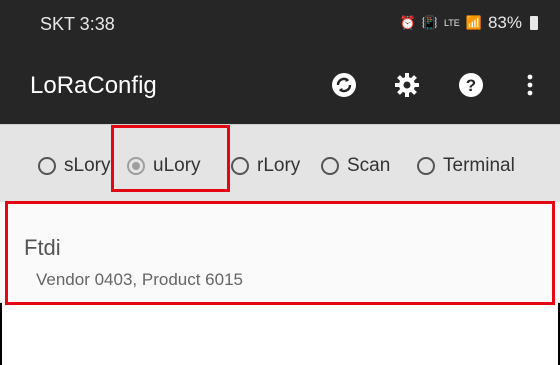 Image resolution: width=560 pixels, height=365 pixels. Describe the element at coordinates (451, 23) in the screenshot. I see `lte-icon: LTE` at that location.